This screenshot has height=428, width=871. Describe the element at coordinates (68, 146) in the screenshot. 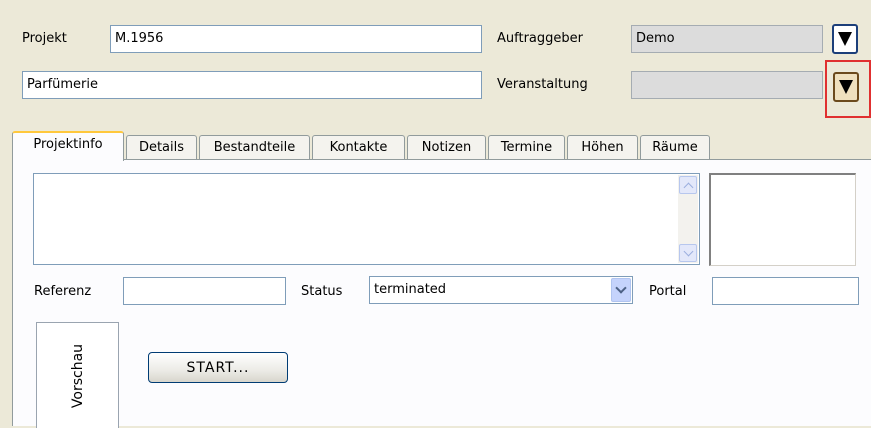

I see `tab-projektinfo: Projektinfo` at that location.